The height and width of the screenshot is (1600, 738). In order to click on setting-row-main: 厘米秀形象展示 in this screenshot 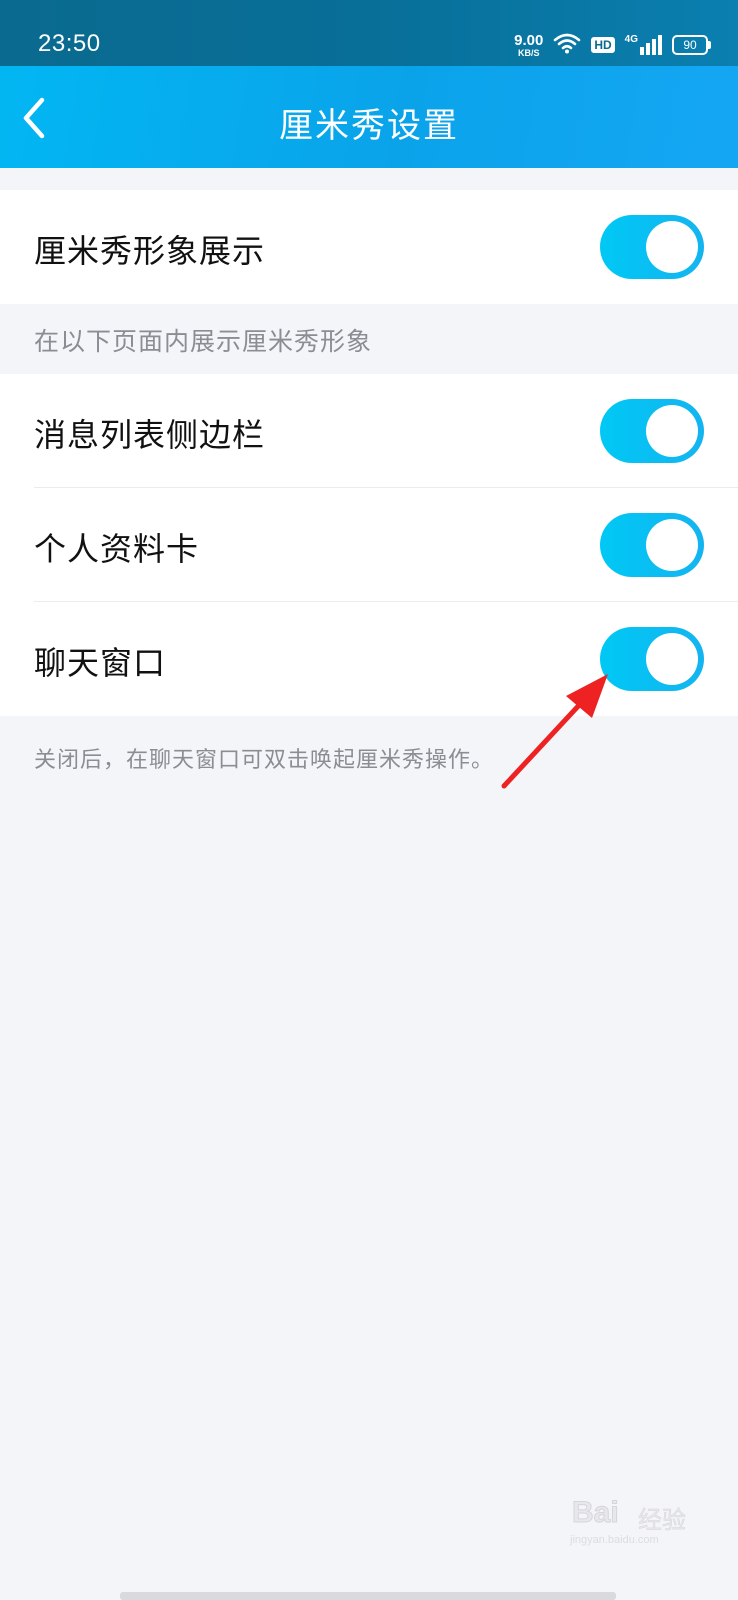, I will do `click(369, 247)`.